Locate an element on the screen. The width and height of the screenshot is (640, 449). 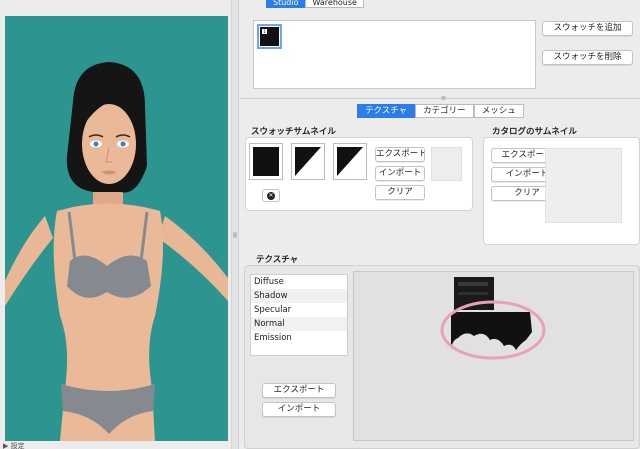
add-swatch-button: スウォッチを追加 is located at coordinates (587, 28).